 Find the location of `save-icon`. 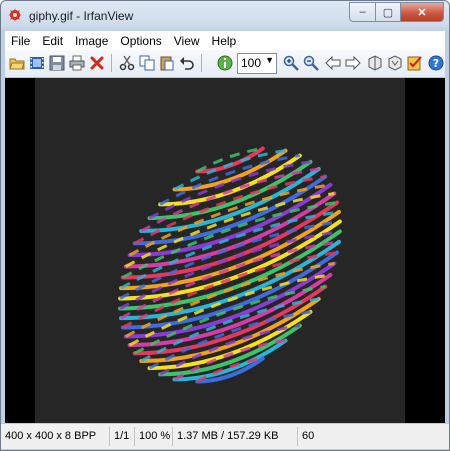

save-icon is located at coordinates (57, 63).